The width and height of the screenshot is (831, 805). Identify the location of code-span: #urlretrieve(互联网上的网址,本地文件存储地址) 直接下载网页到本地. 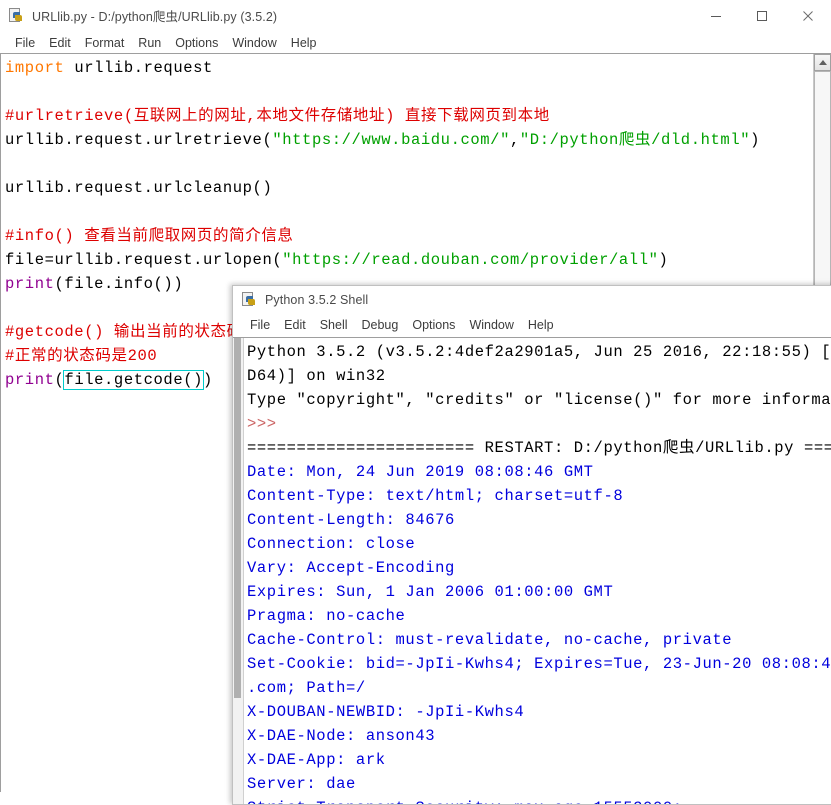
(277, 116).